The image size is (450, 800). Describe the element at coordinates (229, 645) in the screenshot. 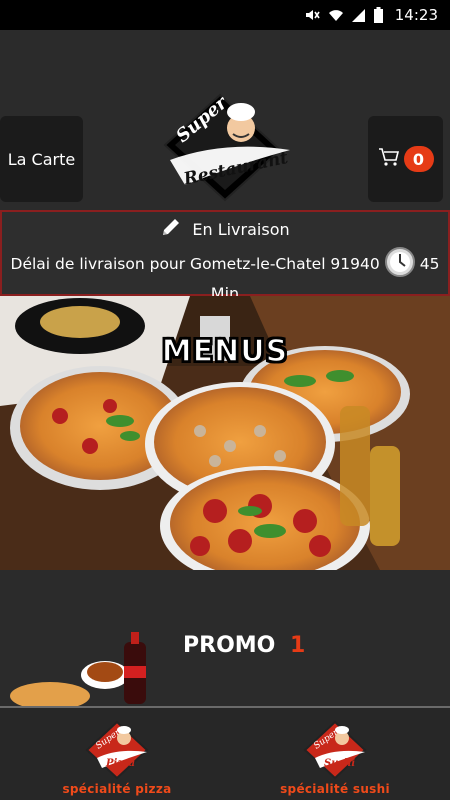

I see `promo-label: PROMO` at that location.